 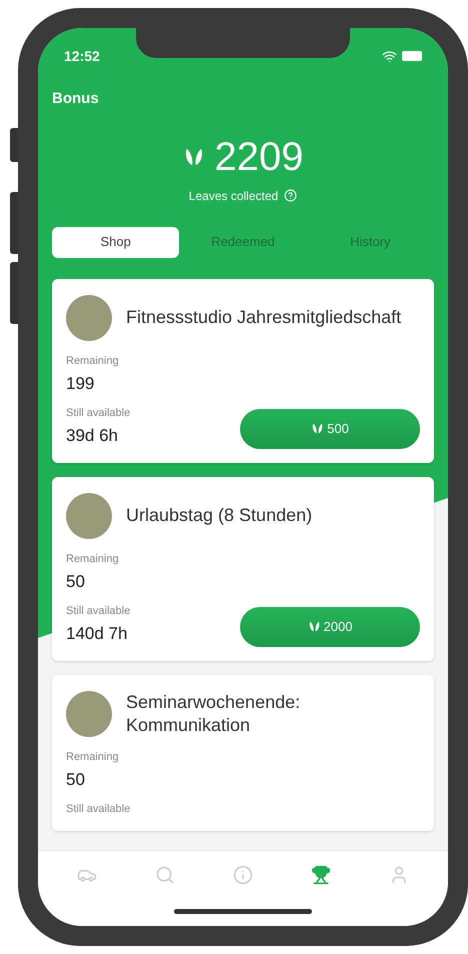 I want to click on remaining-value: 199, so click(x=81, y=384).